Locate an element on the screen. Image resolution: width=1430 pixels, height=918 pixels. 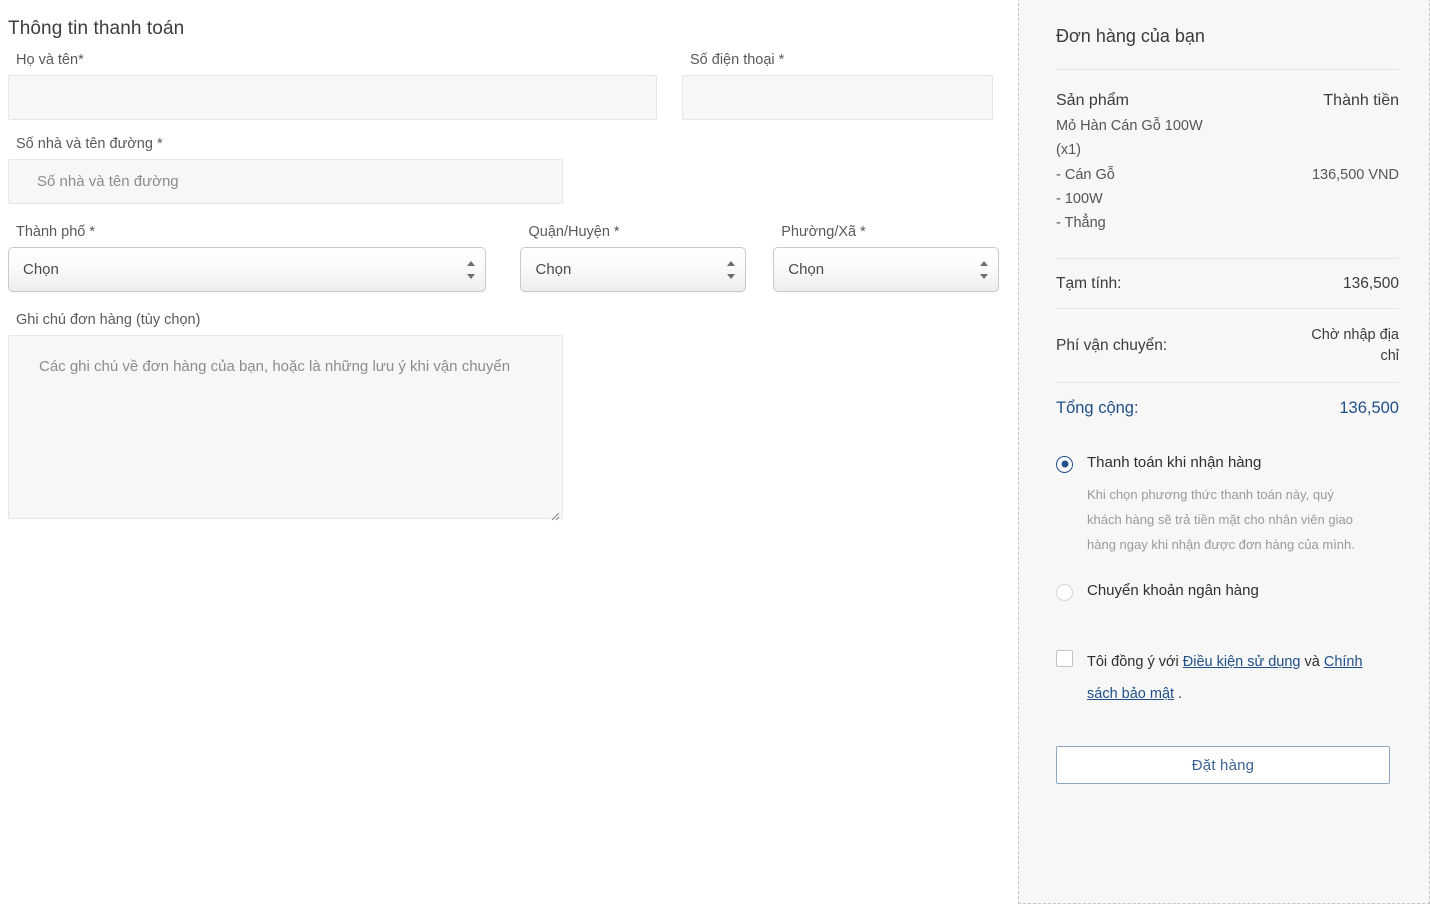
radio-unselected-icon is located at coordinates (1064, 592).